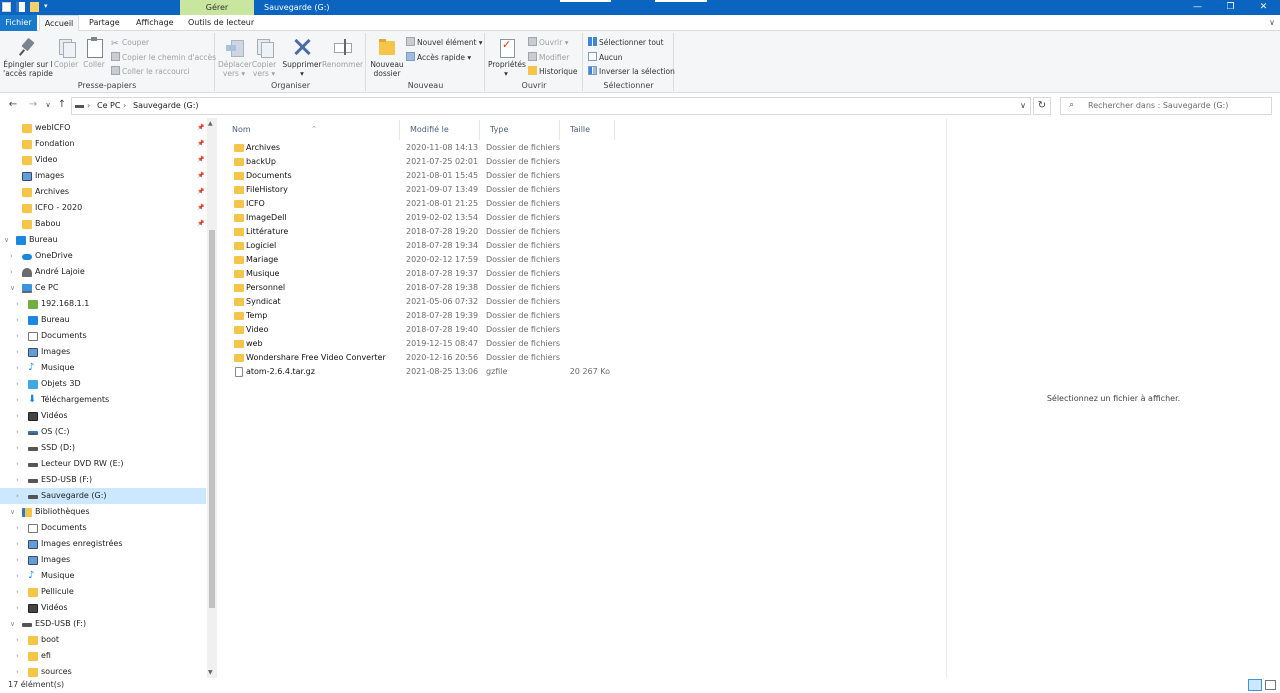 The height and width of the screenshot is (693, 1280). Describe the element at coordinates (1197, 7) in the screenshot. I see `minimize-button: —` at that location.